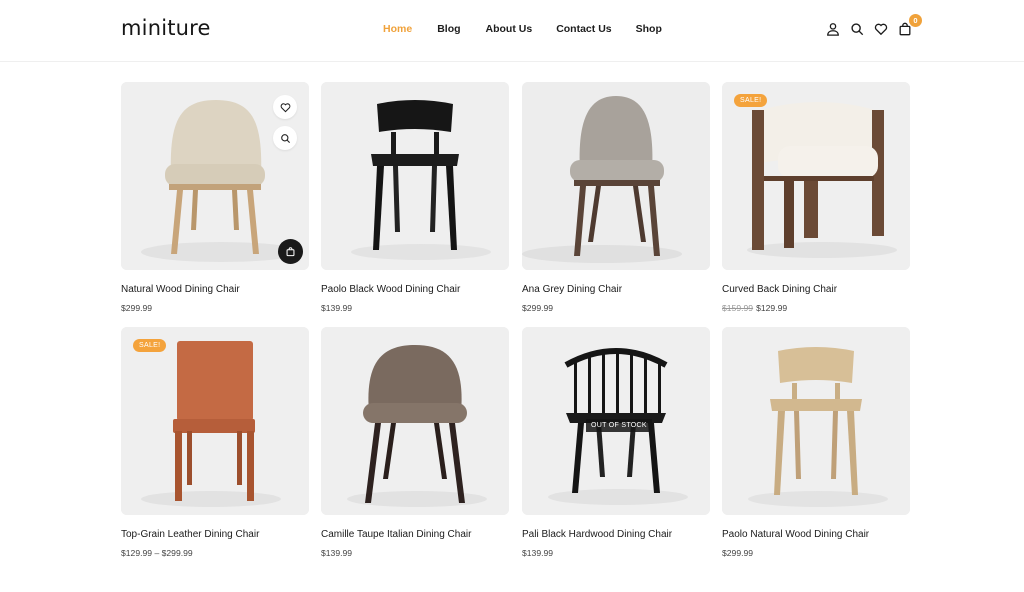  What do you see at coordinates (649, 29) in the screenshot?
I see `nav-shop: Shop` at bounding box center [649, 29].